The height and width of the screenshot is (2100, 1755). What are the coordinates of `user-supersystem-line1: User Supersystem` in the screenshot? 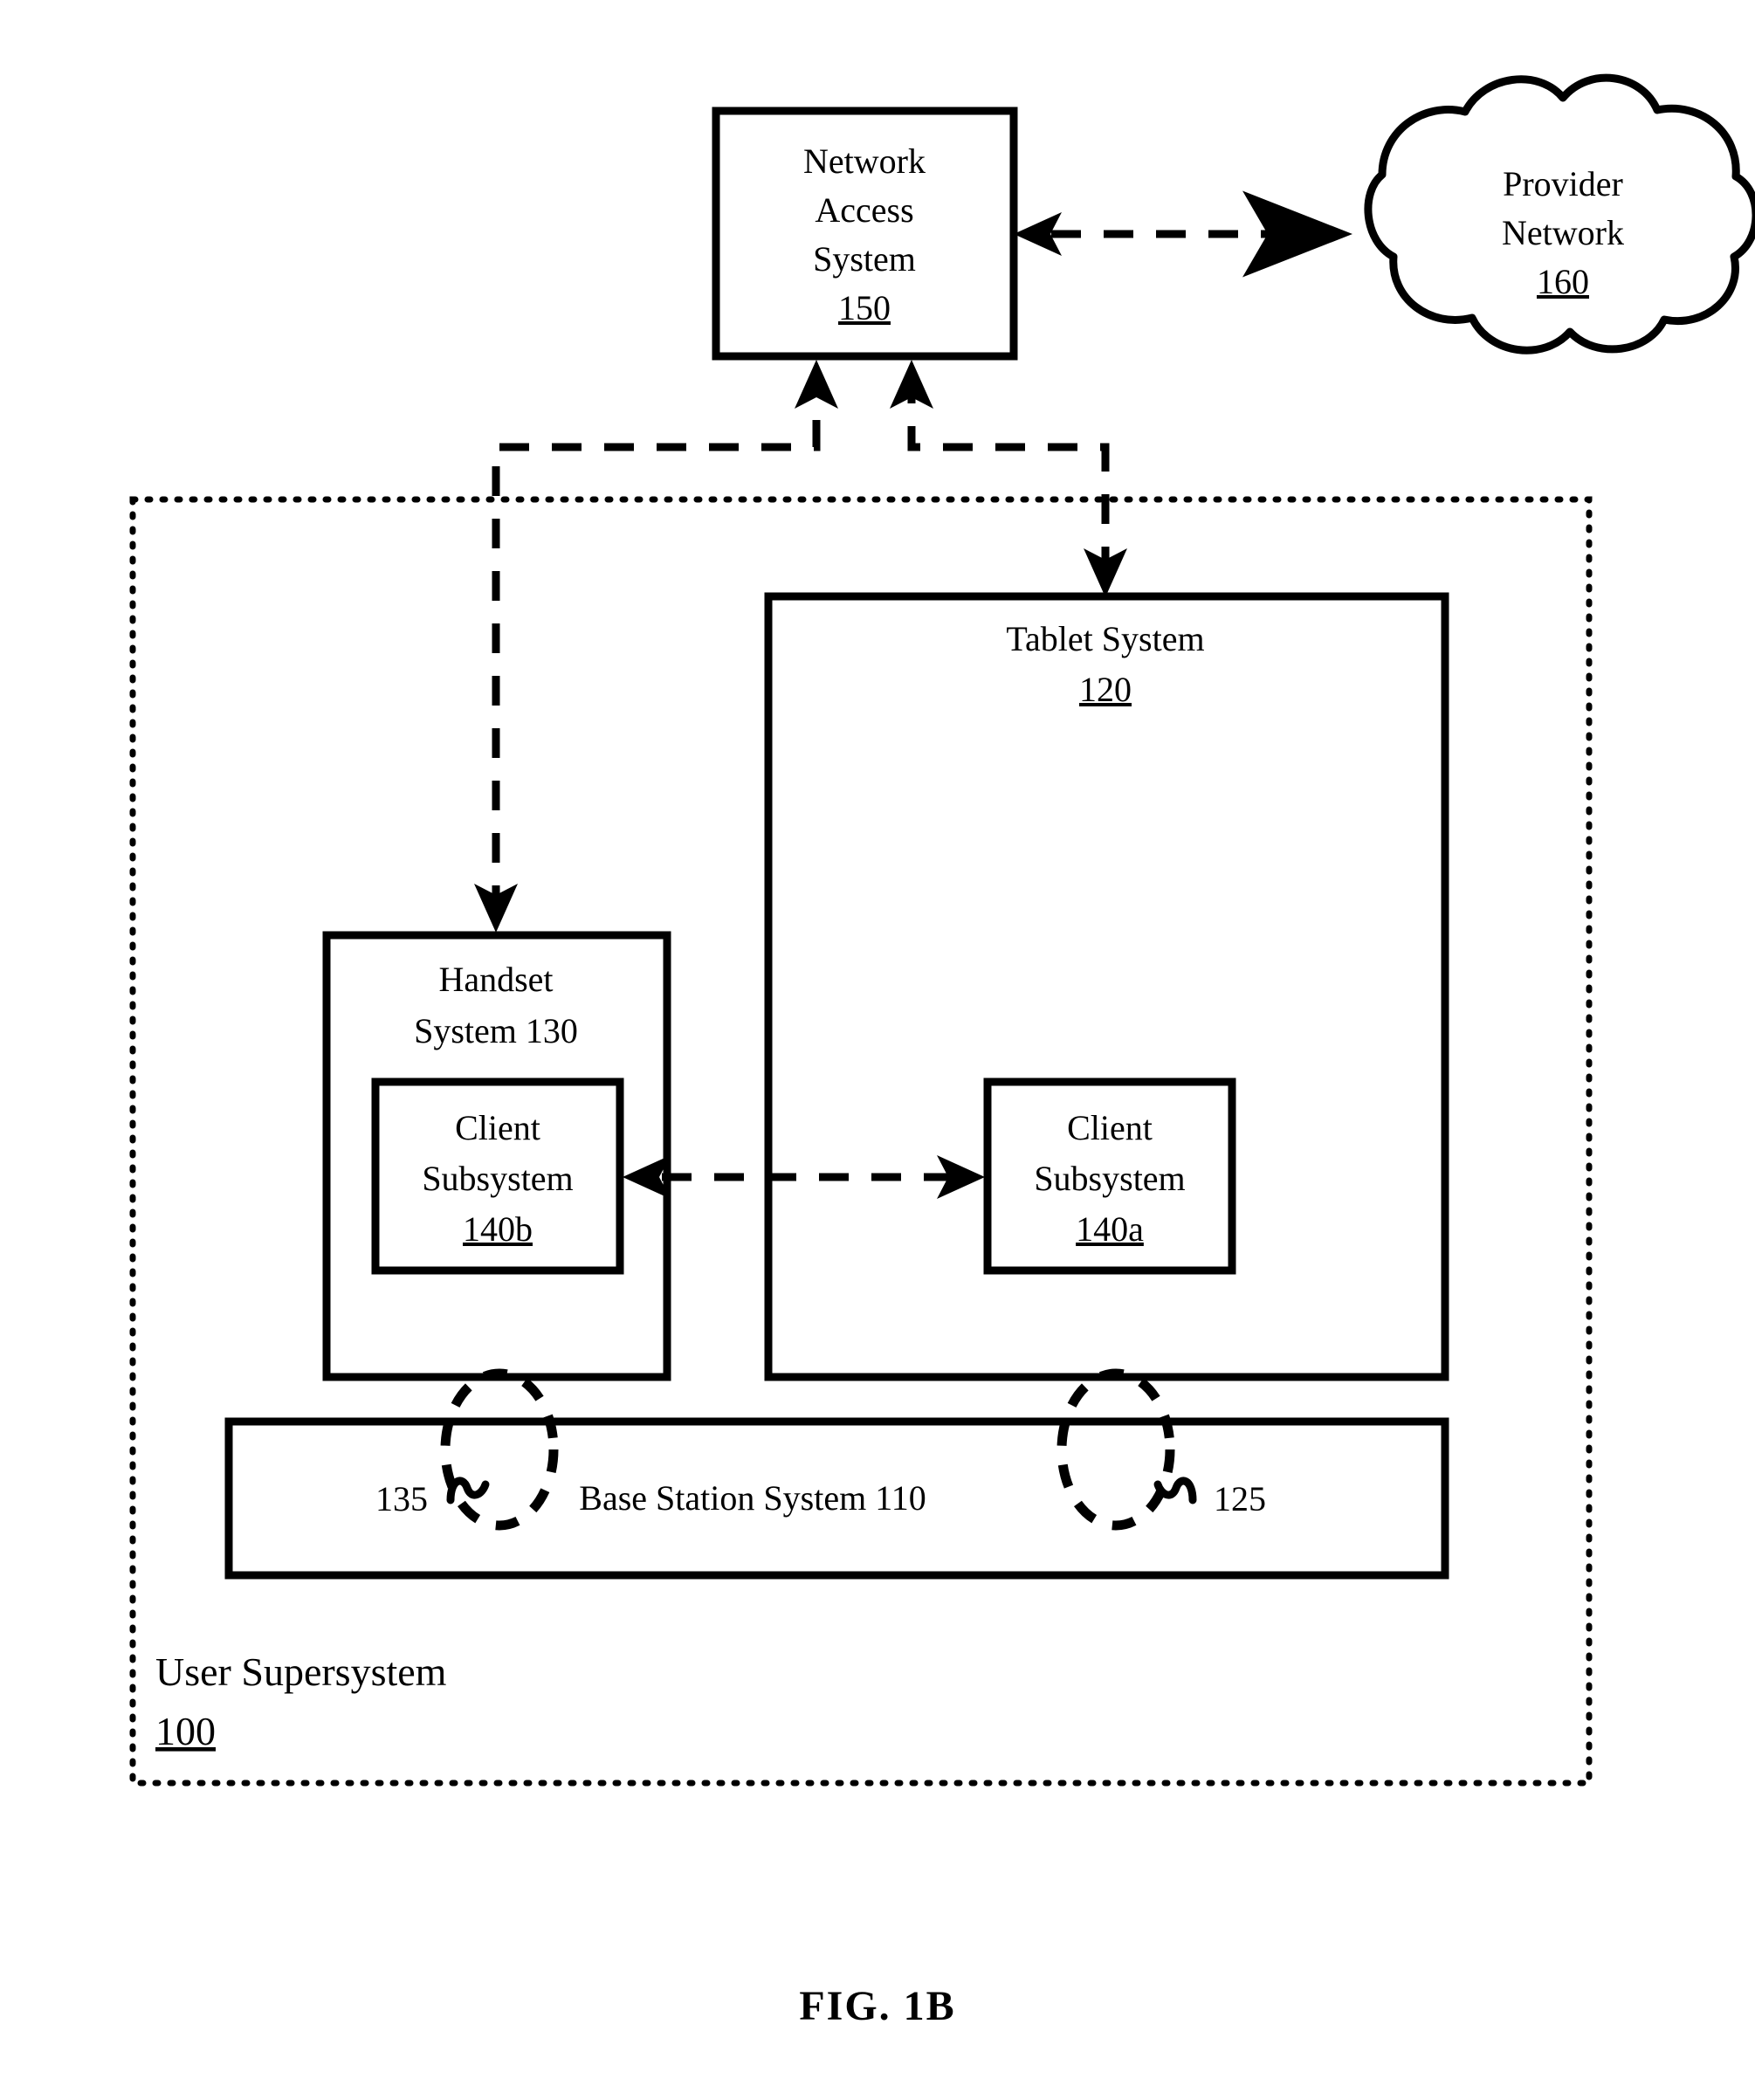 It's located at (301, 1671).